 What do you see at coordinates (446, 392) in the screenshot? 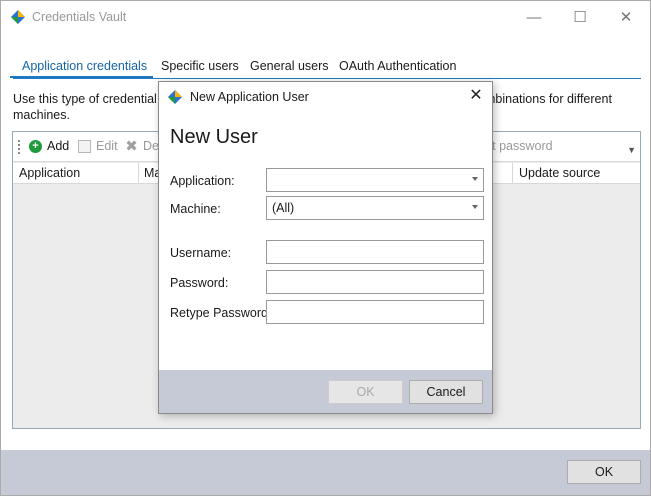
I see `dialog-cancel-button: Cancel` at bounding box center [446, 392].